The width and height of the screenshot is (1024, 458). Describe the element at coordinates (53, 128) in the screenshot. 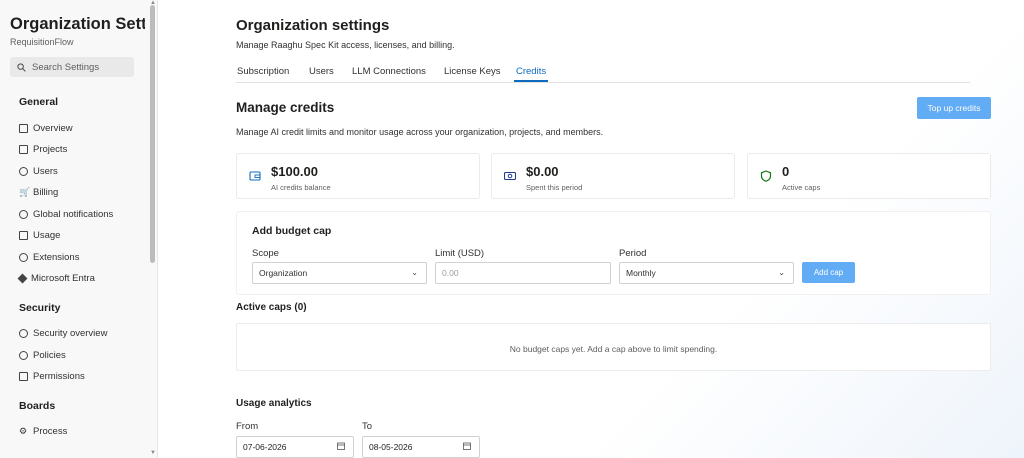

I see `sidebar-item-label: Overview` at that location.